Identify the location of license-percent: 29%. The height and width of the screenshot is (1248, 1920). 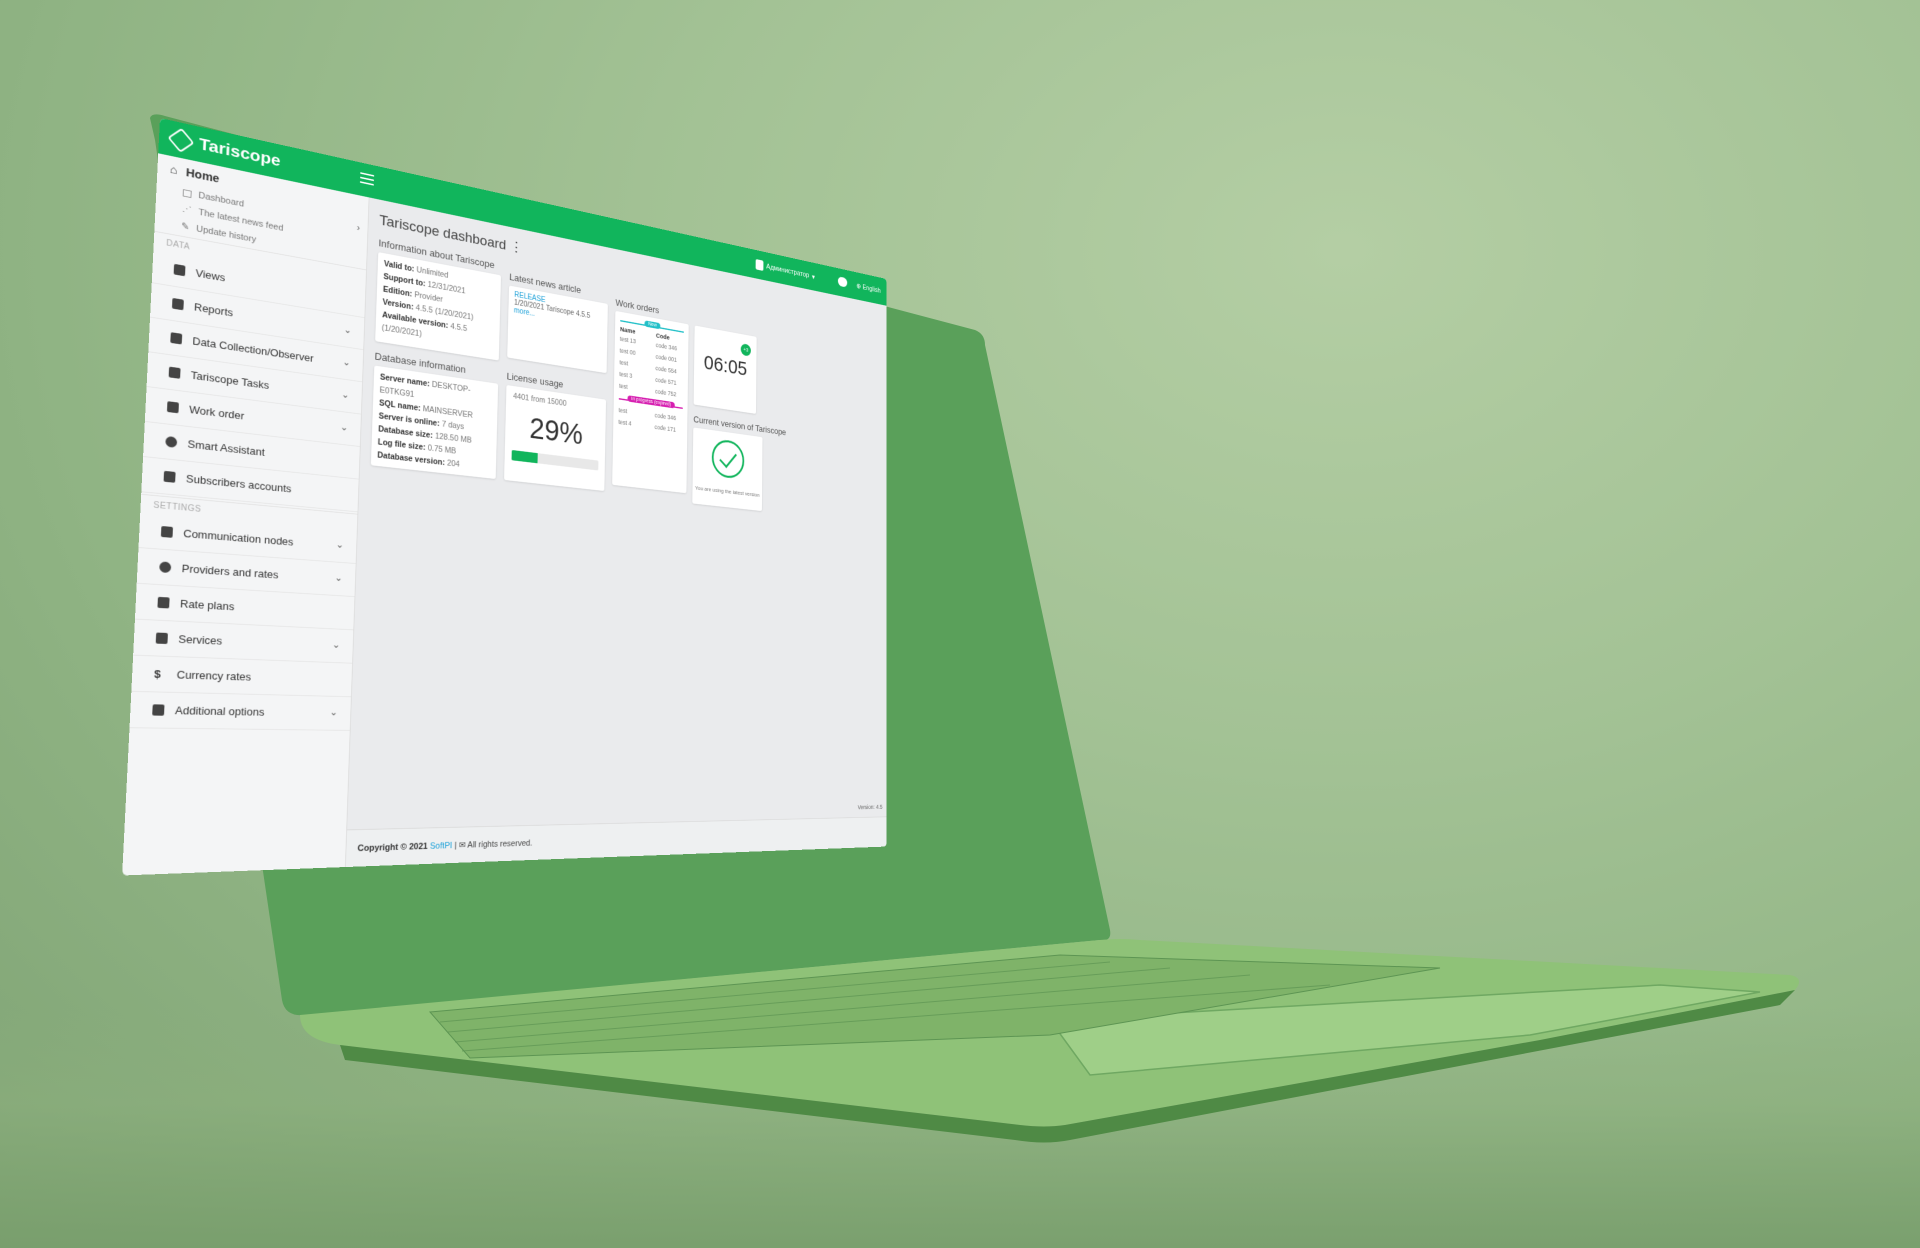
(555, 432).